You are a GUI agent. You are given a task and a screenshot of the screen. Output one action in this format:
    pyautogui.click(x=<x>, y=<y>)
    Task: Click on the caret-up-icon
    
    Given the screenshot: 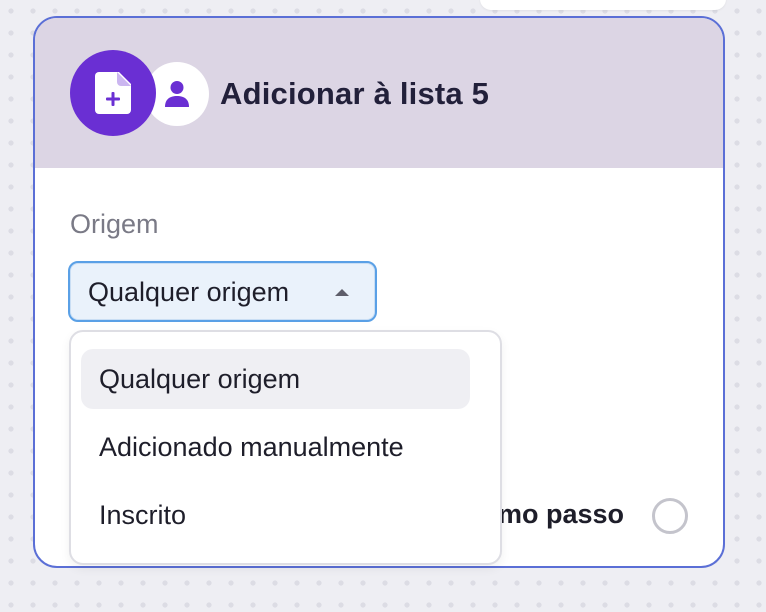 What is the action you would take?
    pyautogui.click(x=342, y=292)
    